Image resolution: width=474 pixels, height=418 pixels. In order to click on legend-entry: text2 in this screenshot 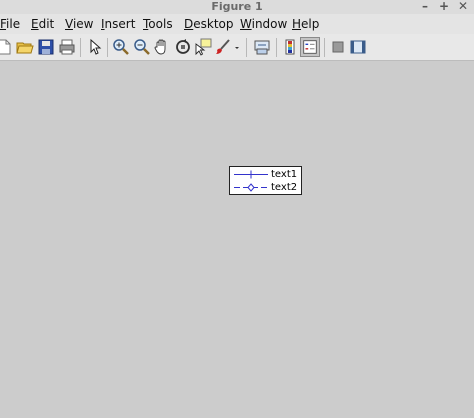, I will do `click(266, 187)`.